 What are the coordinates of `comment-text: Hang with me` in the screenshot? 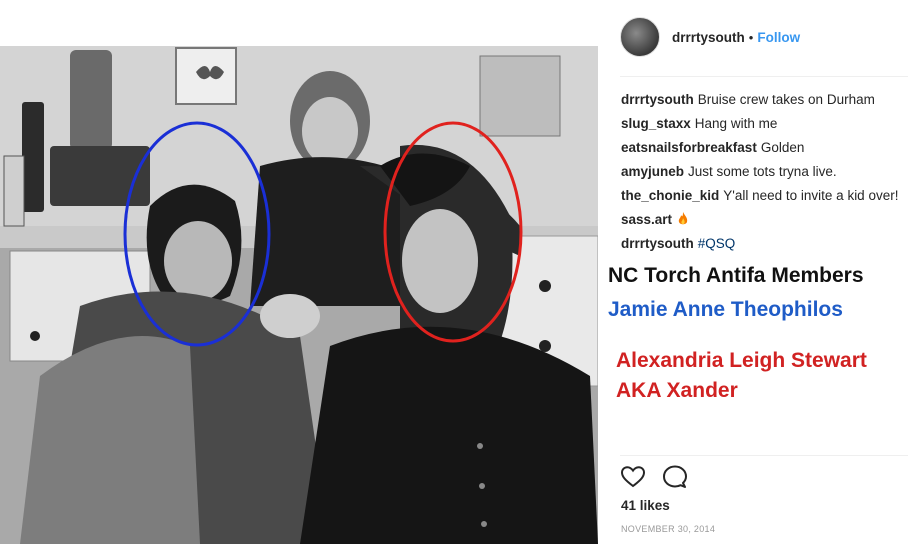 It's located at (736, 123).